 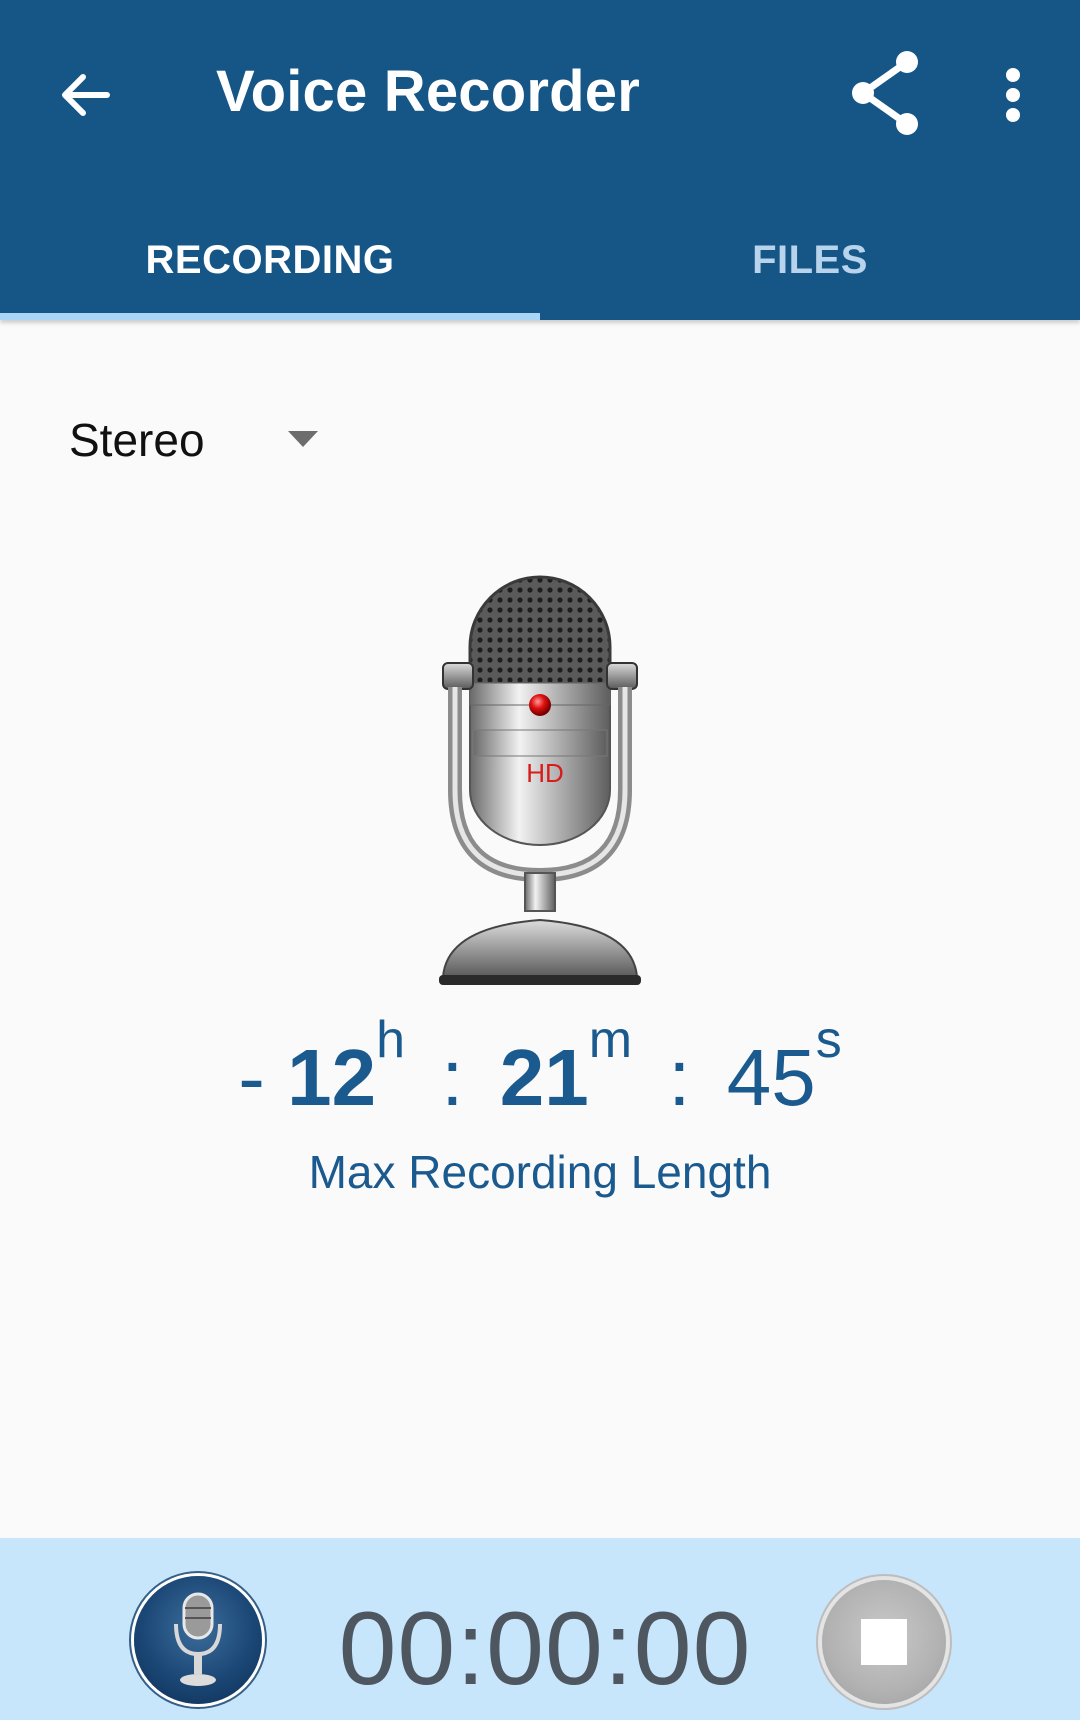 I want to click on channel-mode-dropdown: Stereo, so click(x=205, y=440).